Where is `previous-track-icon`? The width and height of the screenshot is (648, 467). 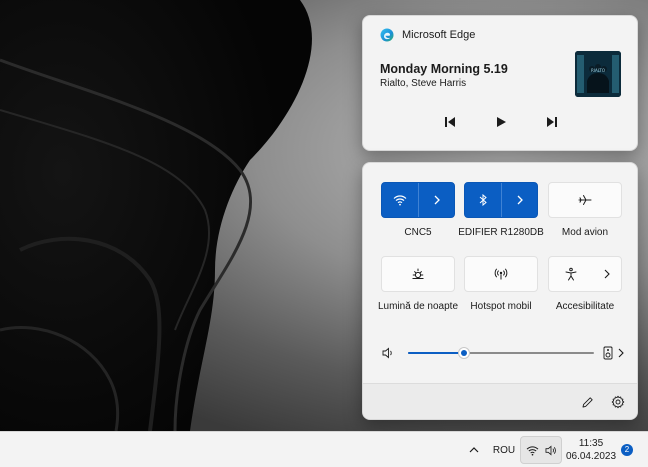 previous-track-icon is located at coordinates (450, 122).